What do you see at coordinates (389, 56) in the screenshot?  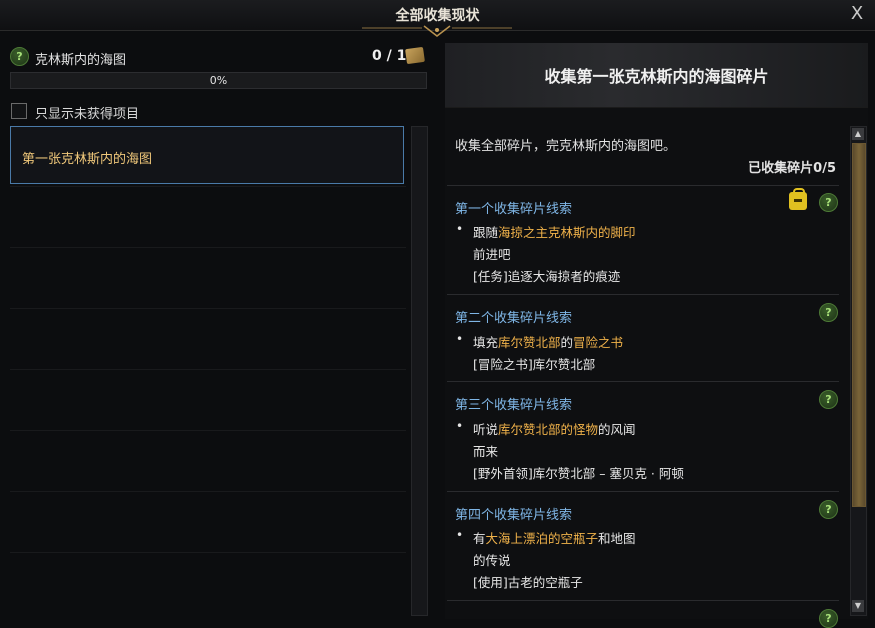 I see `collection-count: 0 / 1` at bounding box center [389, 56].